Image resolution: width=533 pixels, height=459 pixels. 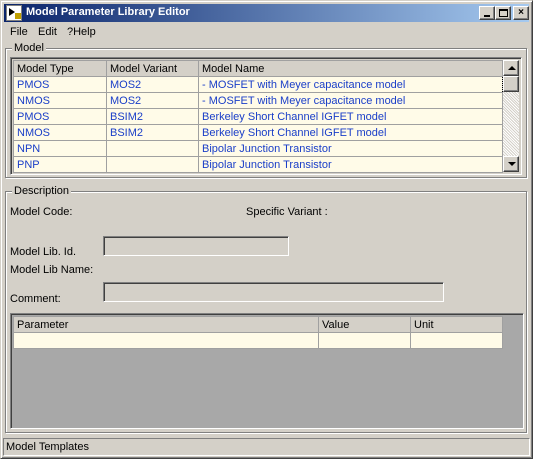 What do you see at coordinates (166, 324) in the screenshot?
I see `column-parameter: Parameter` at bounding box center [166, 324].